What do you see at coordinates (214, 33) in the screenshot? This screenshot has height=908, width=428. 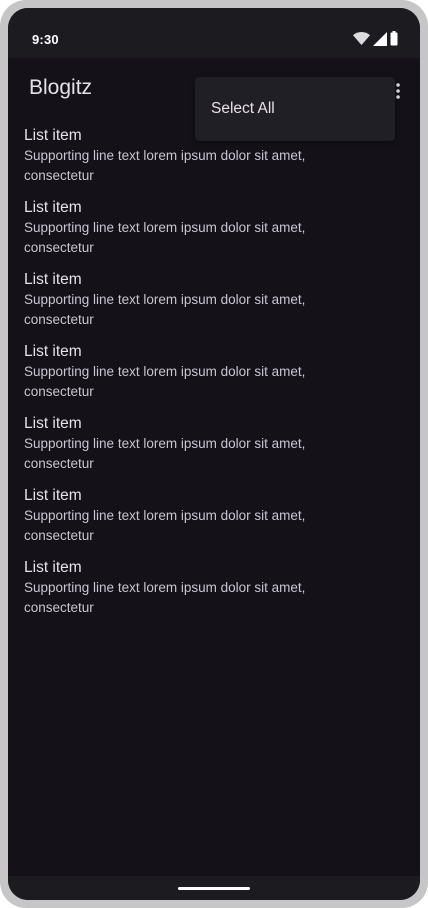 I see `status-bar: 9:30` at bounding box center [214, 33].